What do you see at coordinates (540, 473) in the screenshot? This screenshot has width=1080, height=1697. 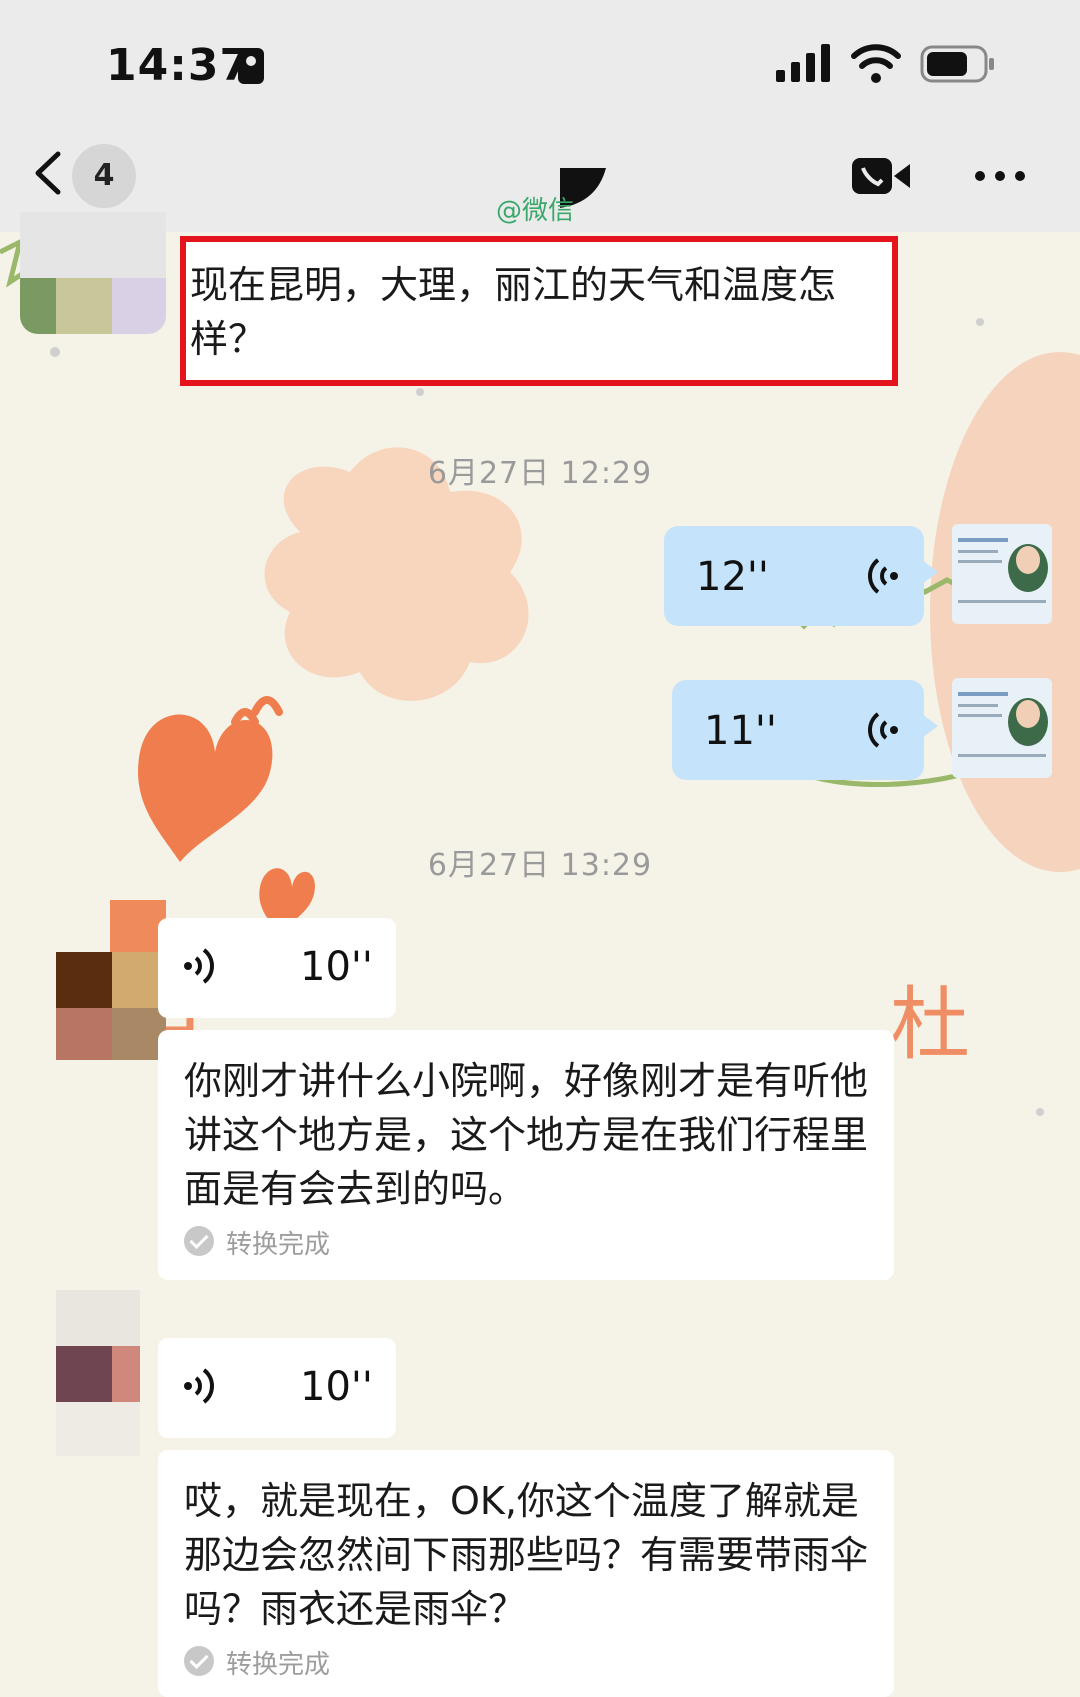 I see `timestamp: 6月27日 12:29` at bounding box center [540, 473].